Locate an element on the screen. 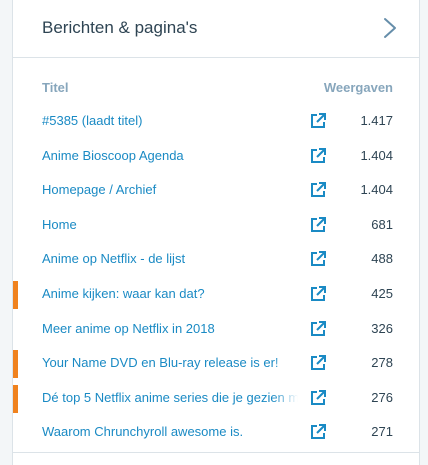 This screenshot has width=428, height=465. table-row: Anime op Netflix - de lijst 488 is located at coordinates (216, 260).